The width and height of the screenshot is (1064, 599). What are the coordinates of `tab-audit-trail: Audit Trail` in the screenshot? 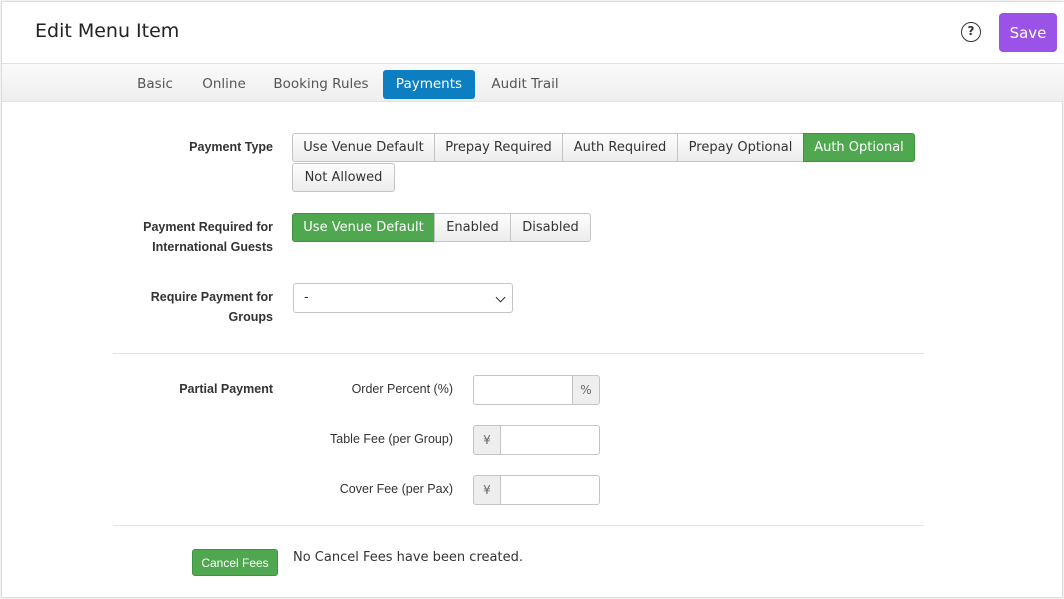 It's located at (525, 84).